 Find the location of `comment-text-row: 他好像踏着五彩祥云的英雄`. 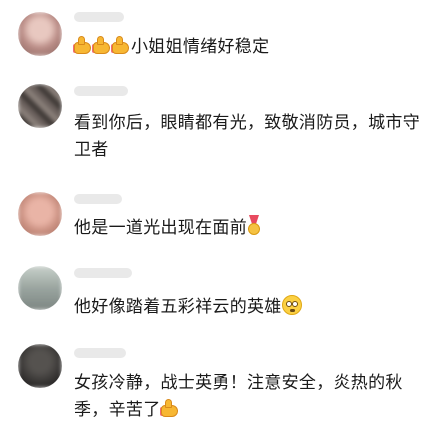

comment-text-row: 他好像踏着五彩祥云的英雄 is located at coordinates (249, 307).